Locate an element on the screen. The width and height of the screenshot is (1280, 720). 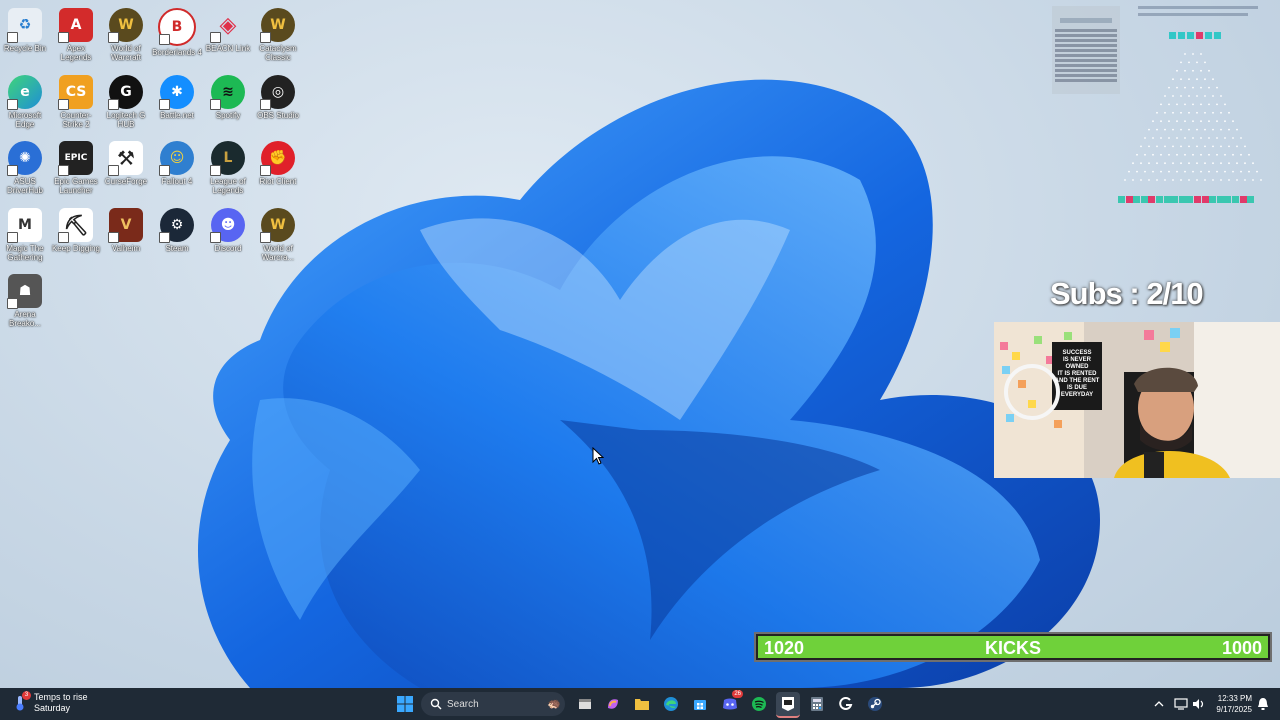
desktop-icon-cataclysm-classic: W Cataclysm Classic is located at coordinates (278, 33).